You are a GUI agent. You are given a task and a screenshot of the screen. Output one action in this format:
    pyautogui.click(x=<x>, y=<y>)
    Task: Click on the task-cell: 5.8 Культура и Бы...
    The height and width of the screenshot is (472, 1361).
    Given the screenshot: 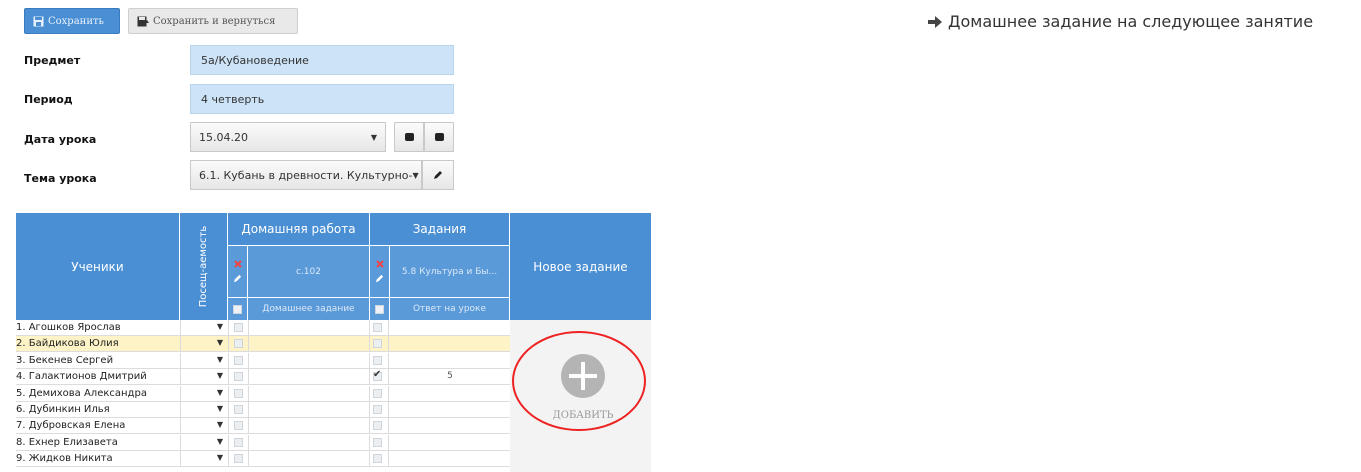 What is the action you would take?
    pyautogui.click(x=450, y=271)
    